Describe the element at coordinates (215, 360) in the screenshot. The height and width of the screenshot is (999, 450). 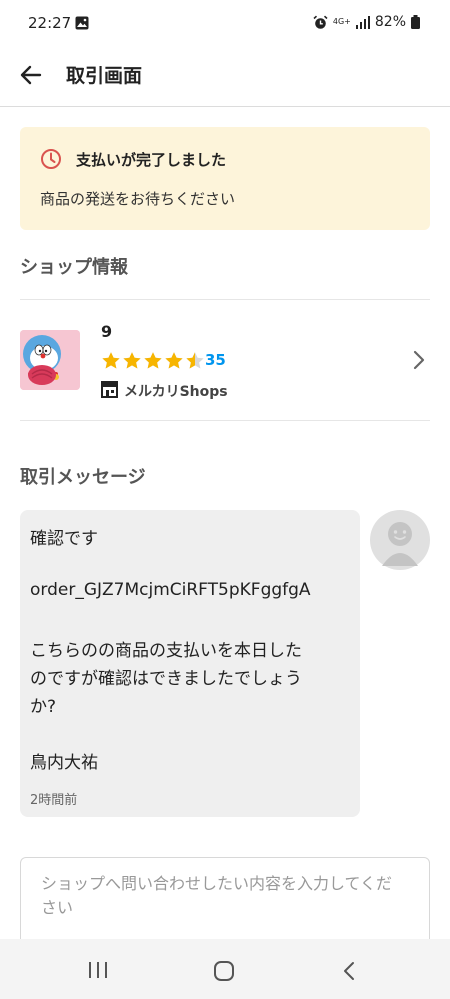
I see `rating-count: 35` at that location.